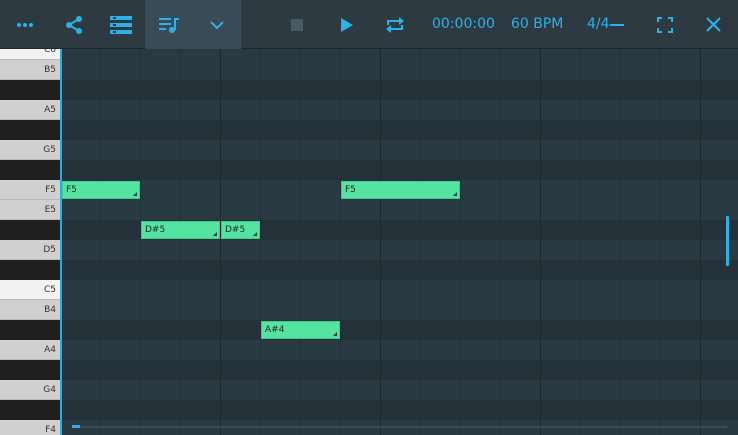 This screenshot has width=738, height=435. I want to click on key-label-g5: G5, so click(49, 150).